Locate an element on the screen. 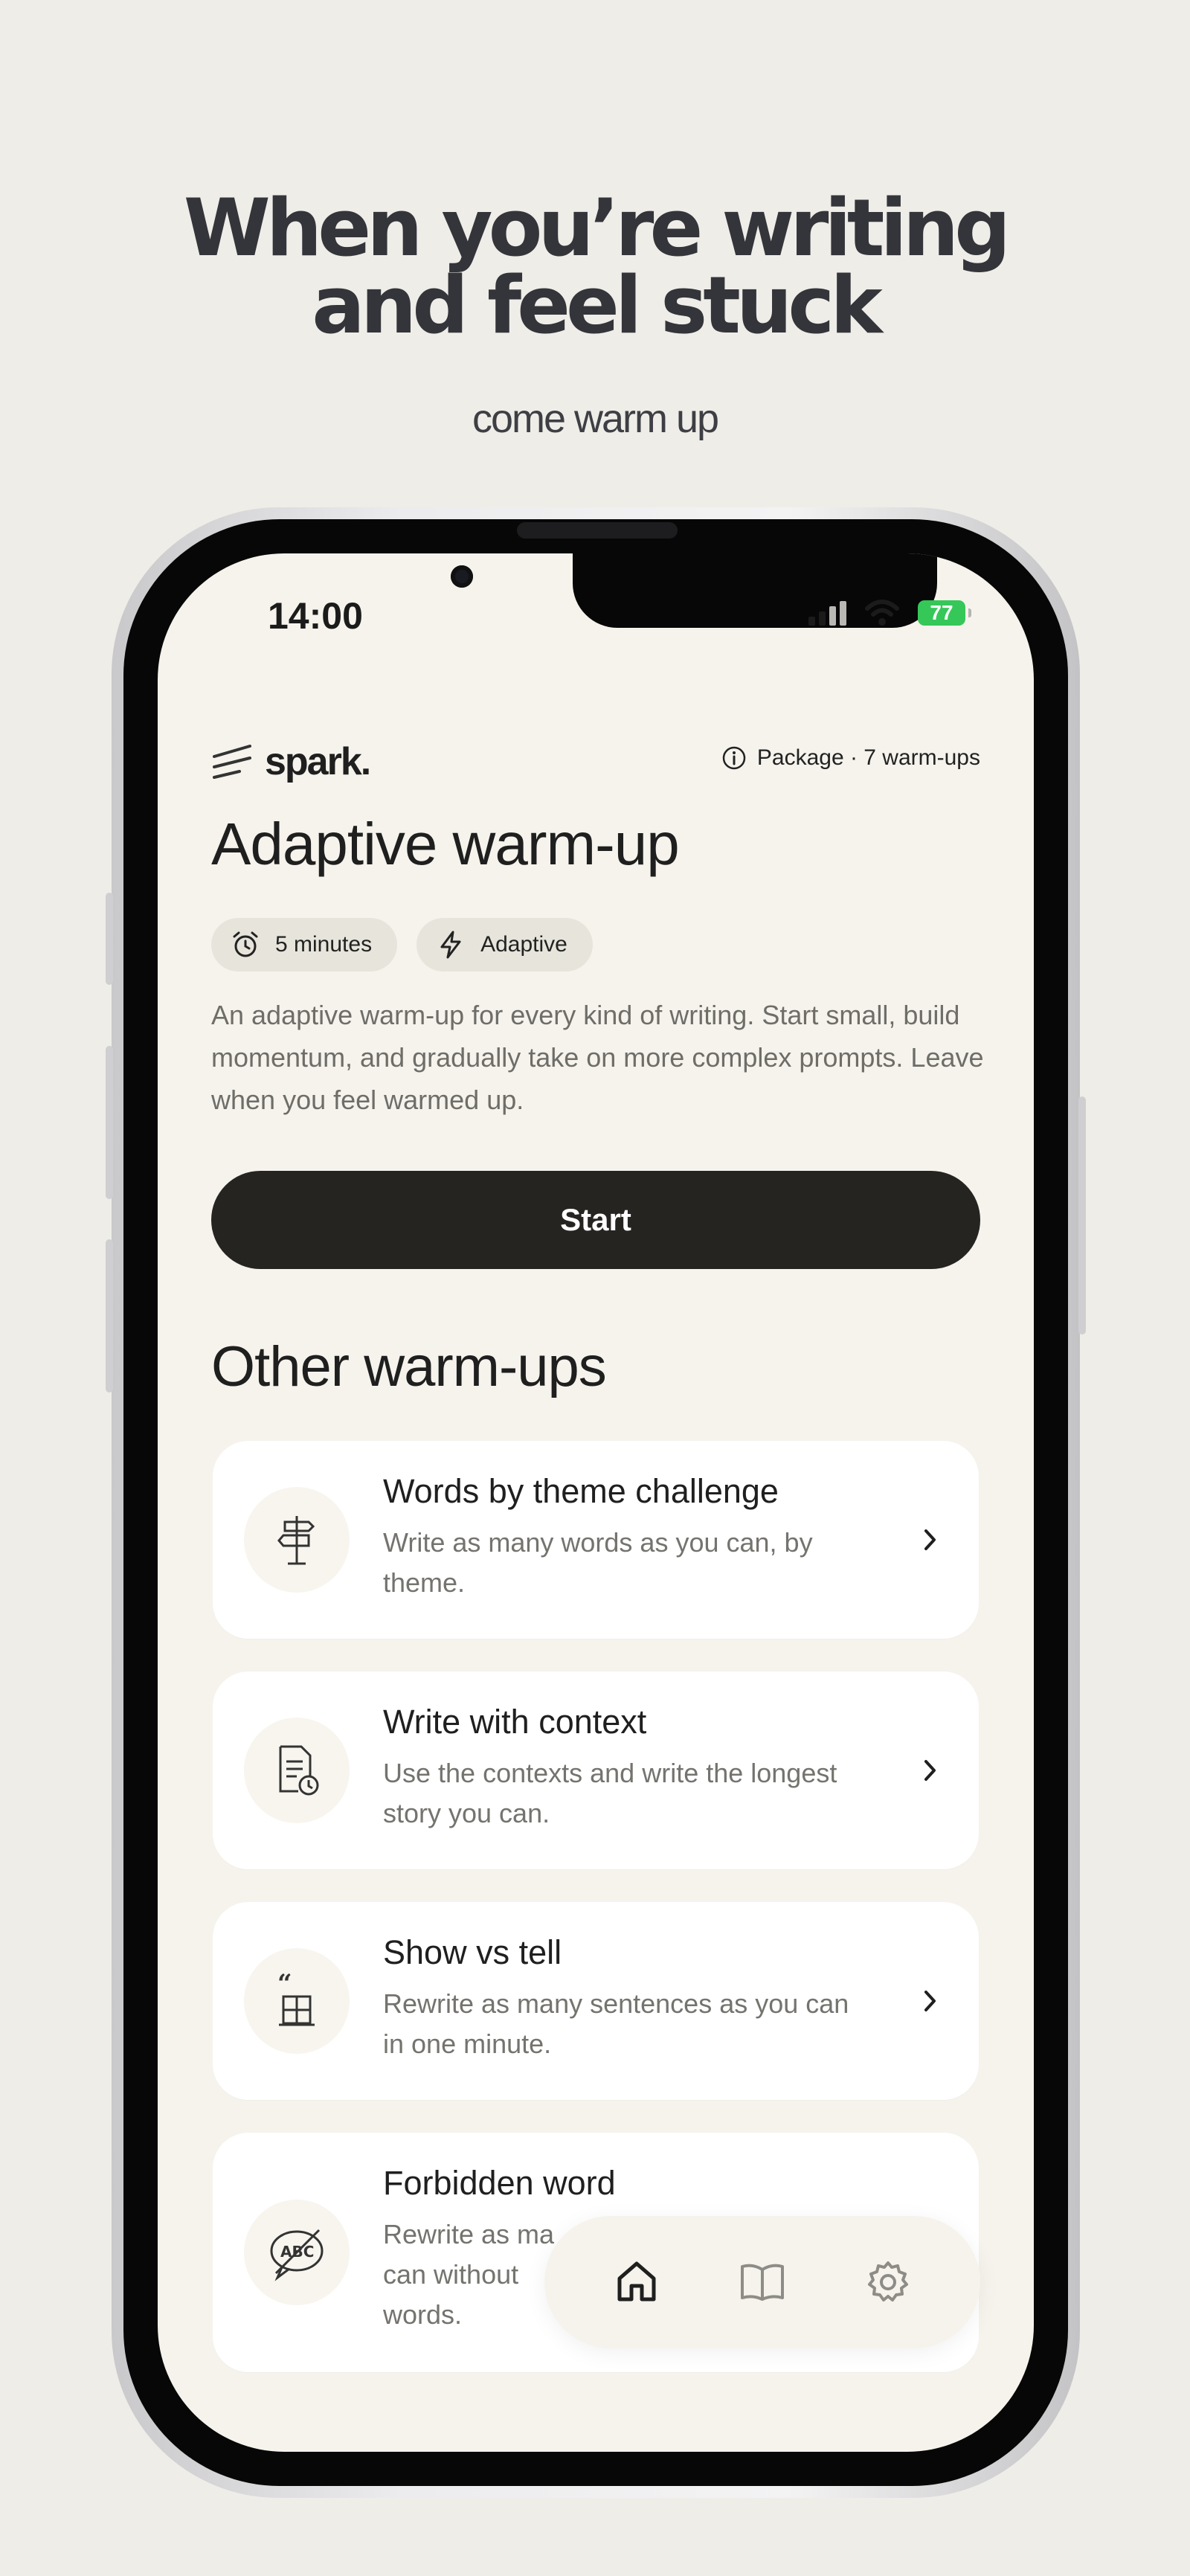  signpost-icon is located at coordinates (297, 1540).